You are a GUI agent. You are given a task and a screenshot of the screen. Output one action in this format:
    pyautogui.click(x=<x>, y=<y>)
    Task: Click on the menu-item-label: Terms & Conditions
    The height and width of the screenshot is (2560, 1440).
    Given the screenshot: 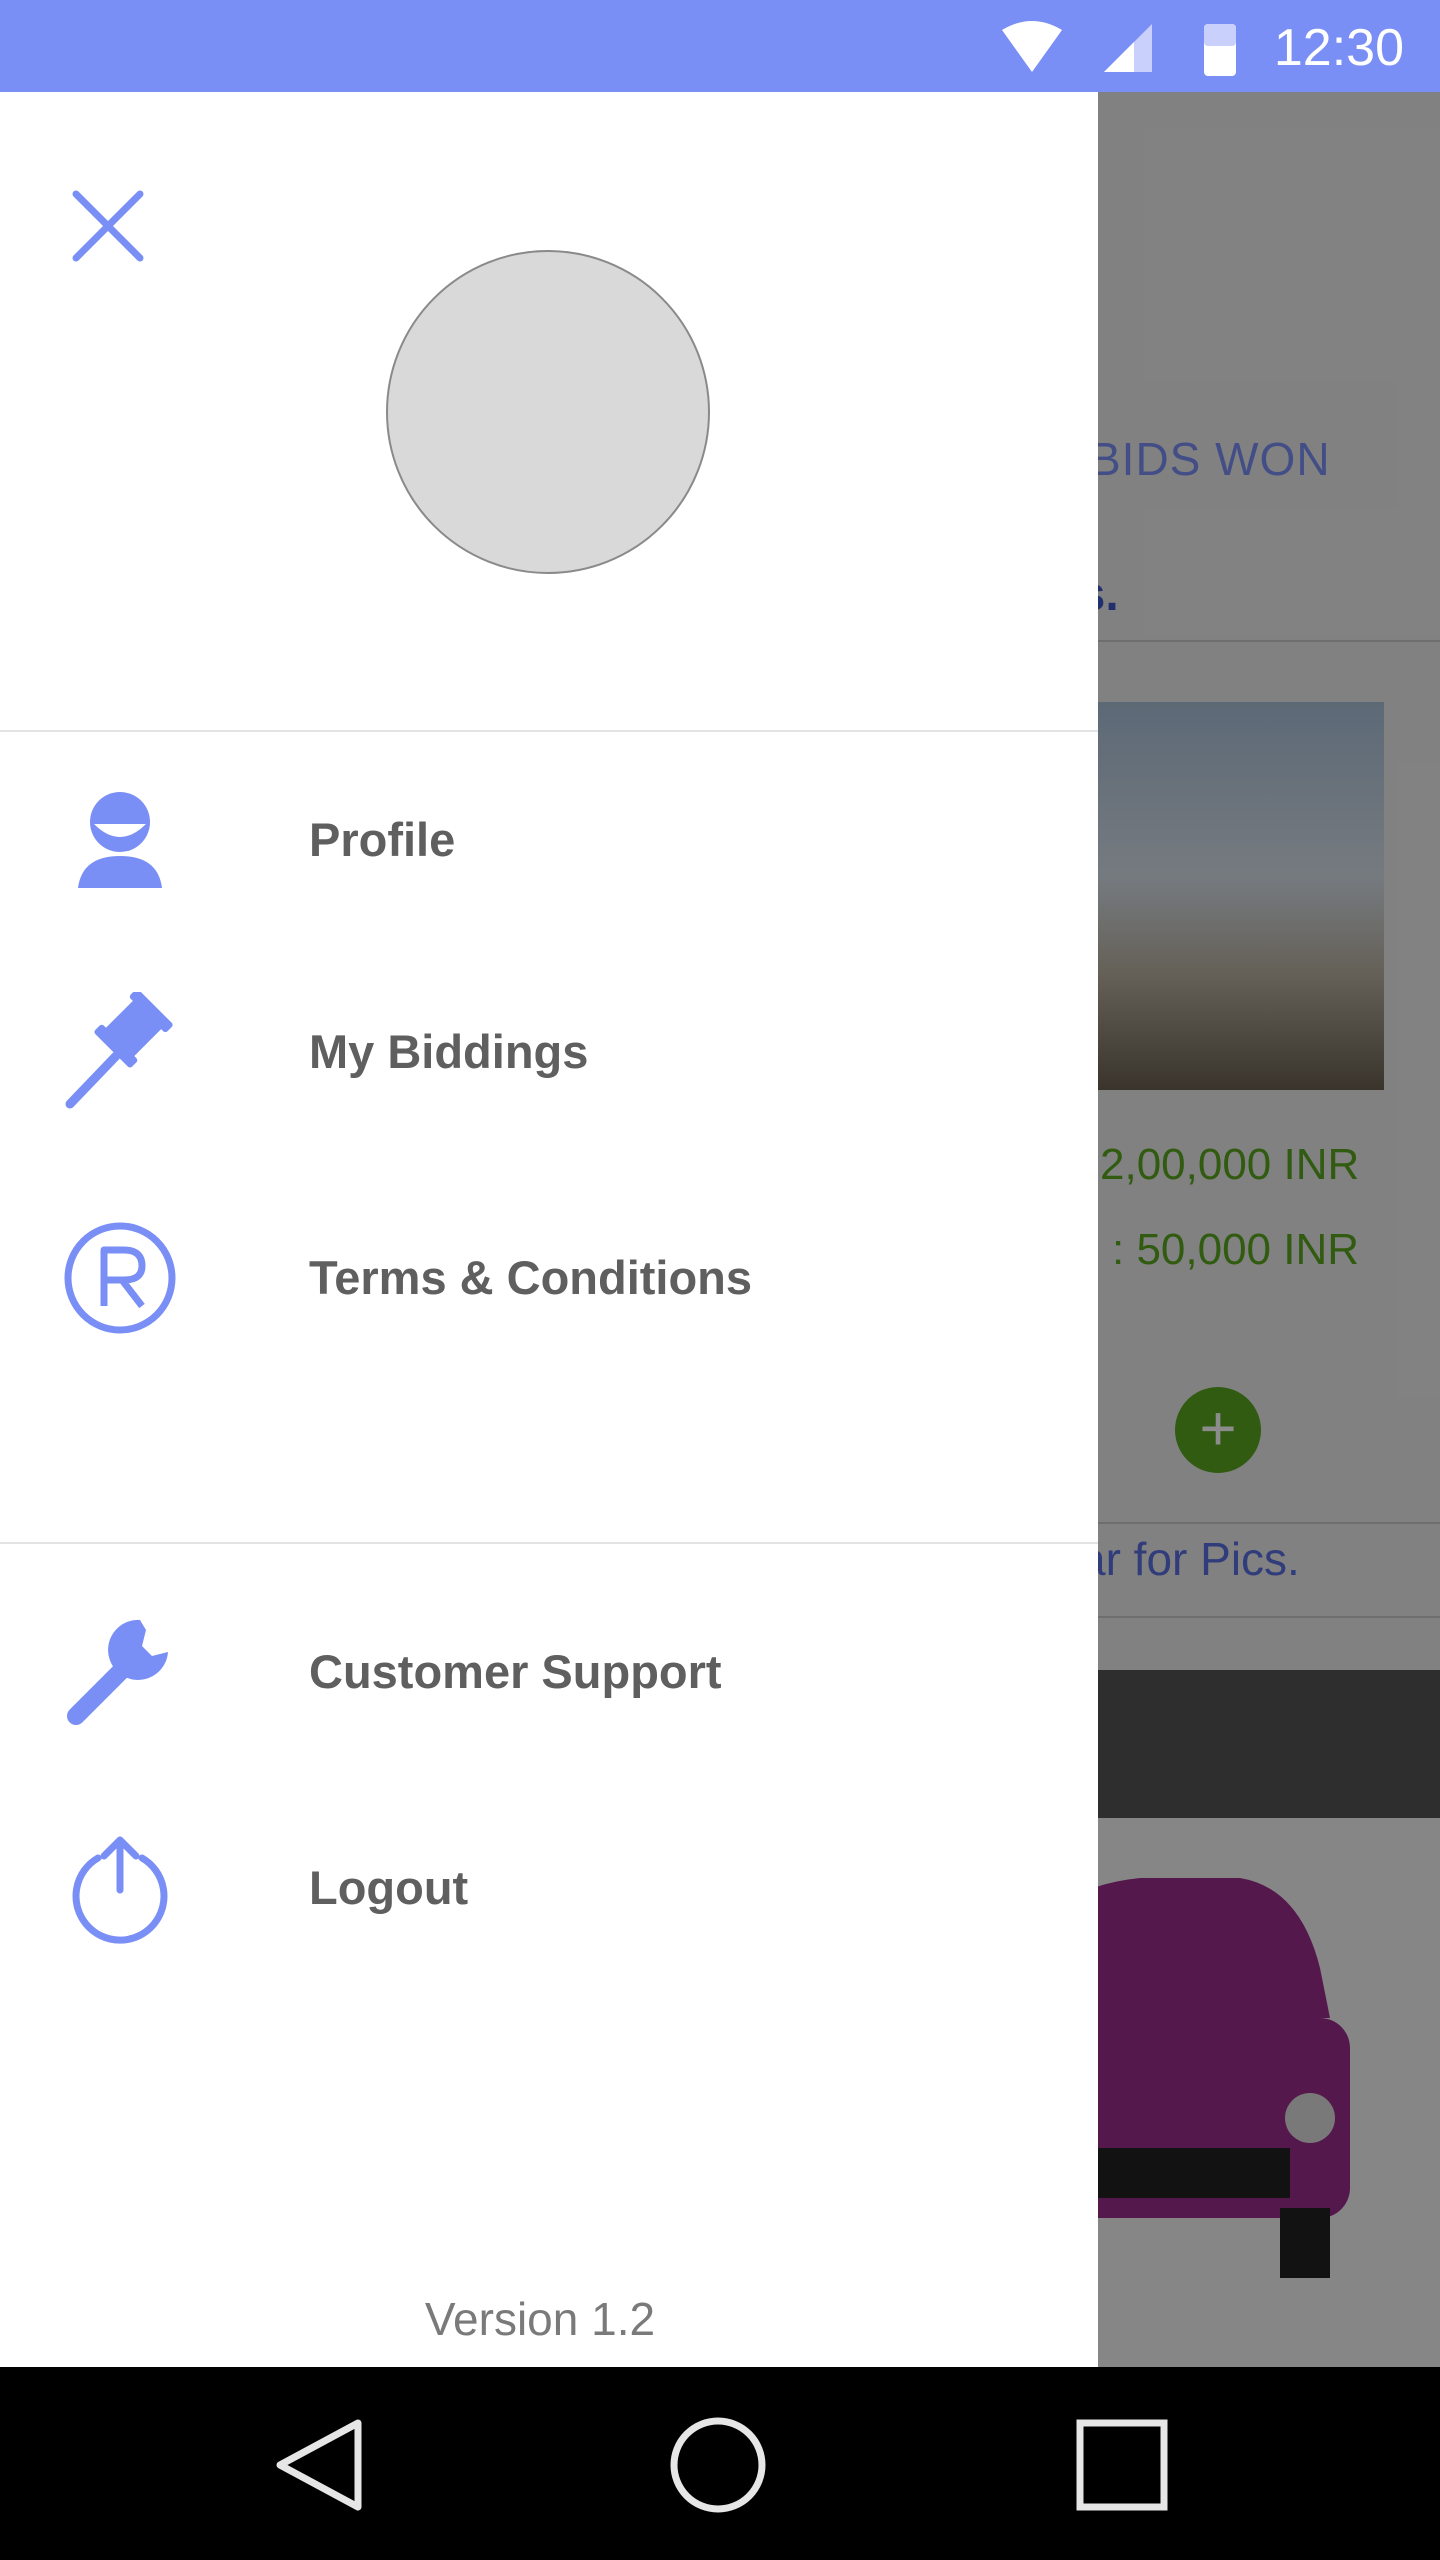 What is the action you would take?
    pyautogui.click(x=531, y=1277)
    